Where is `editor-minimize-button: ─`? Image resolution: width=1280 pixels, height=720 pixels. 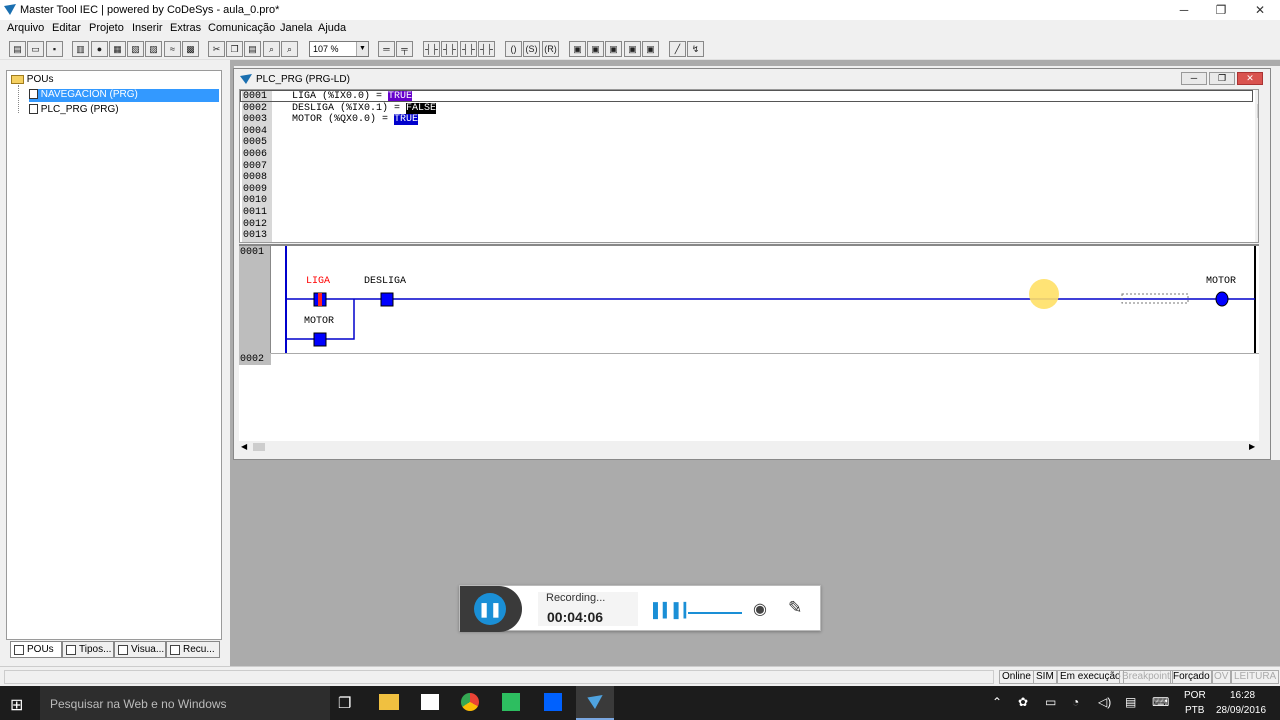 editor-minimize-button: ─ is located at coordinates (1194, 78).